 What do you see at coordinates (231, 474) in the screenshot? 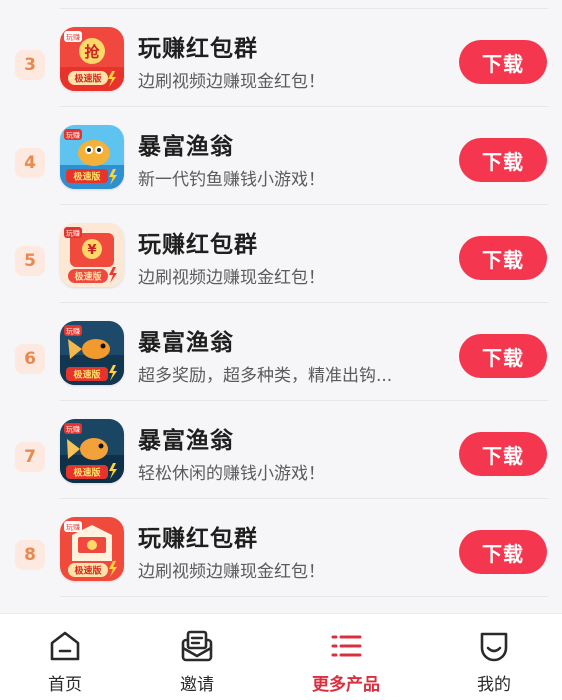
I see `app-description: 轻松休闲的赚钱小游戏！` at bounding box center [231, 474].